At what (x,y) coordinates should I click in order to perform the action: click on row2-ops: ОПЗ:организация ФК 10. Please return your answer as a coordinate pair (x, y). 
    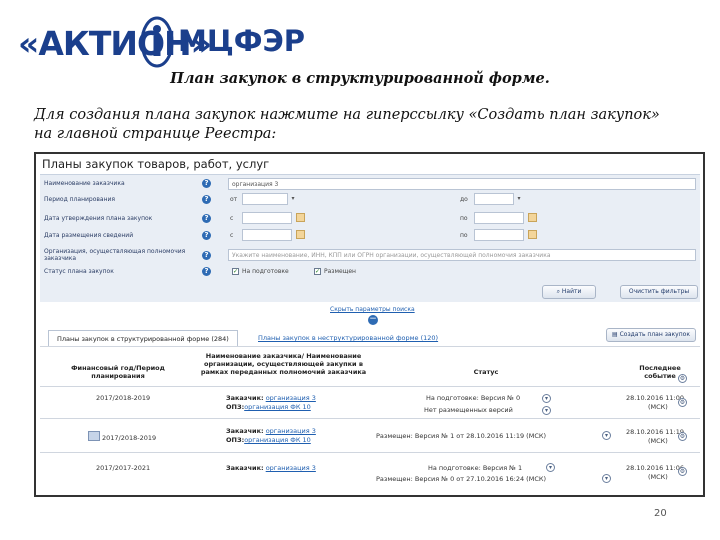
    Looking at the image, I should click on (268, 440).